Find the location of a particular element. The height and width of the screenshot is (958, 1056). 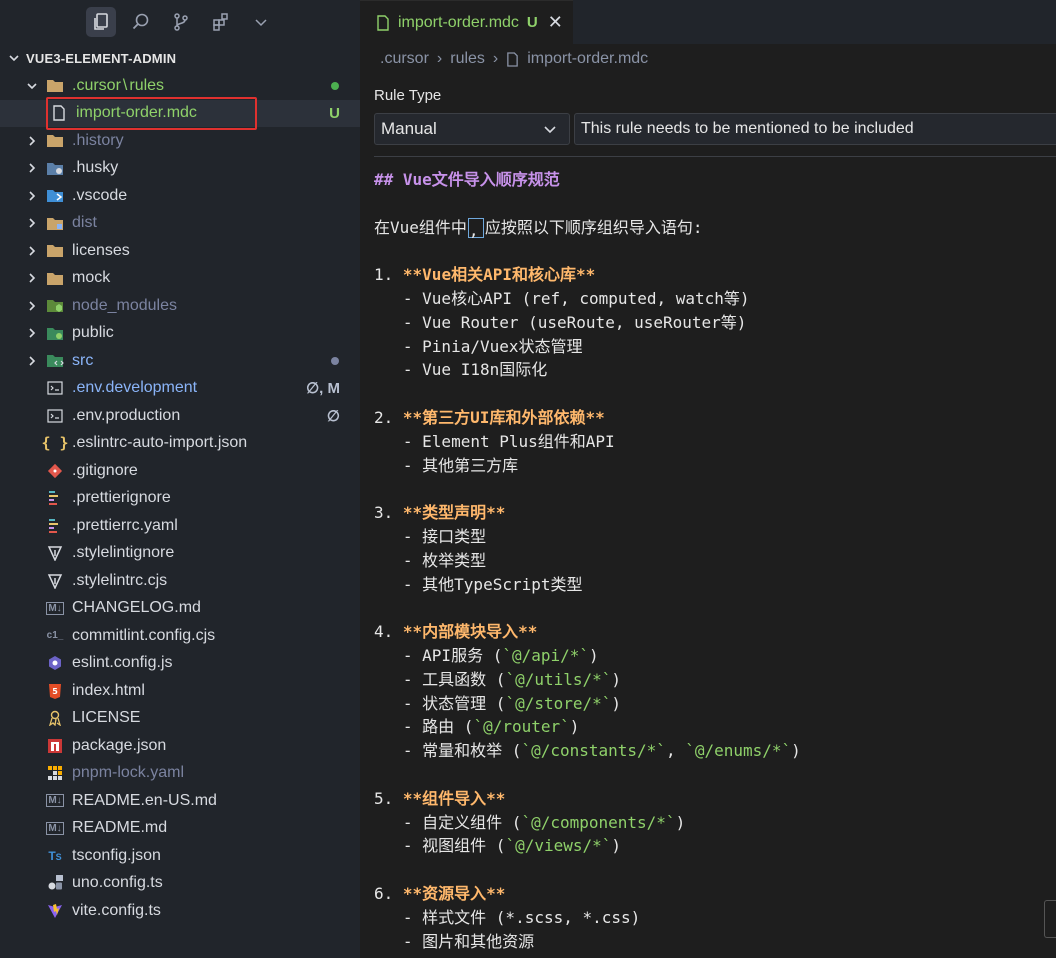

doc-heading: ## Vue文件导入顺序规范 is located at coordinates (467, 179).